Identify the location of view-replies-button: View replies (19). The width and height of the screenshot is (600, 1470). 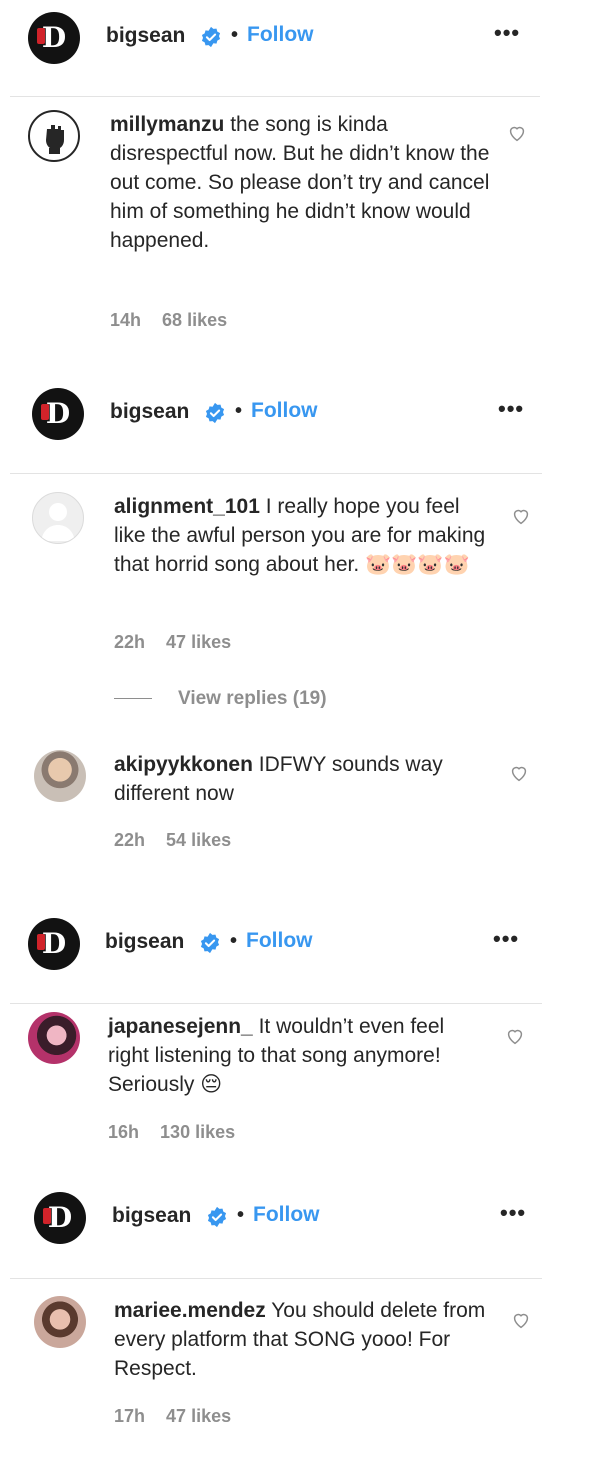
(220, 699).